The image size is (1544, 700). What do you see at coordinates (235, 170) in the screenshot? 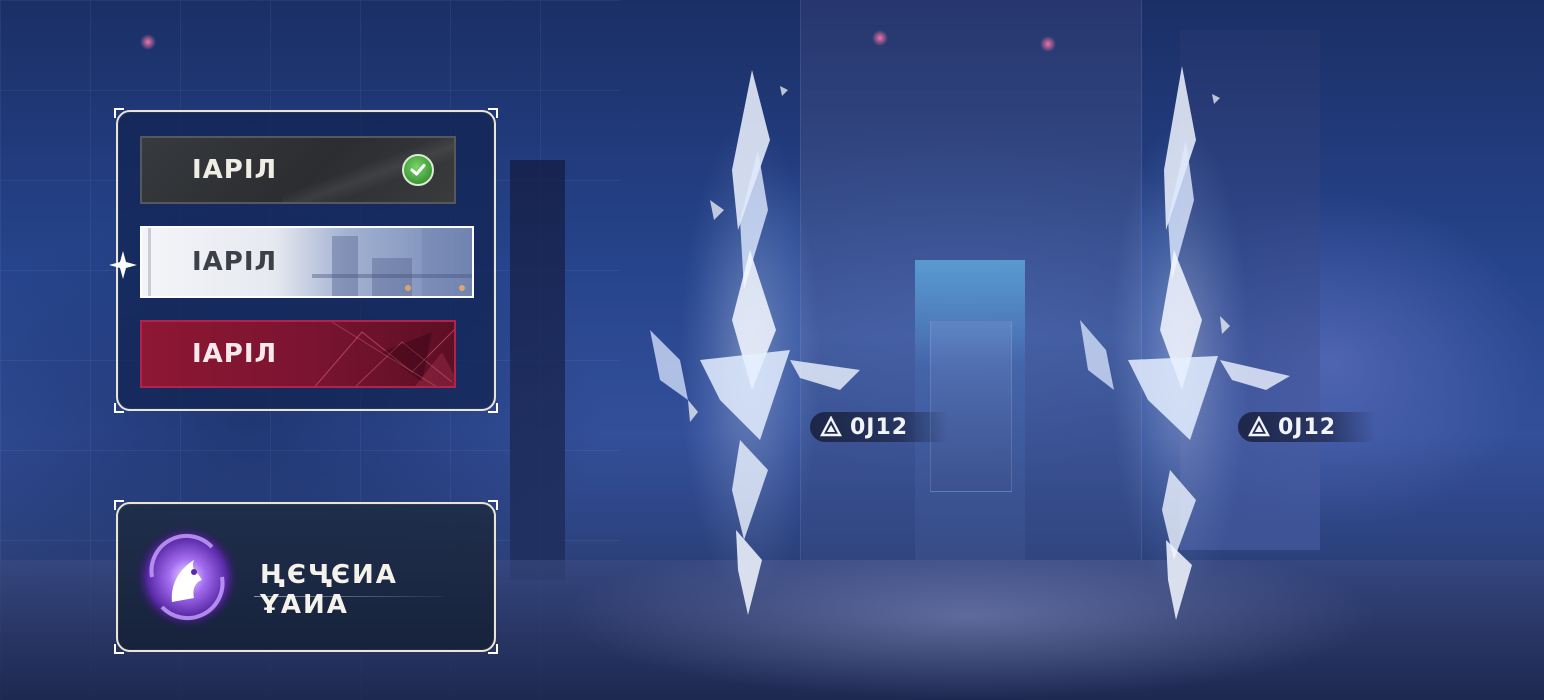
I see `dark-option-label: ІАРІЛ` at bounding box center [235, 170].